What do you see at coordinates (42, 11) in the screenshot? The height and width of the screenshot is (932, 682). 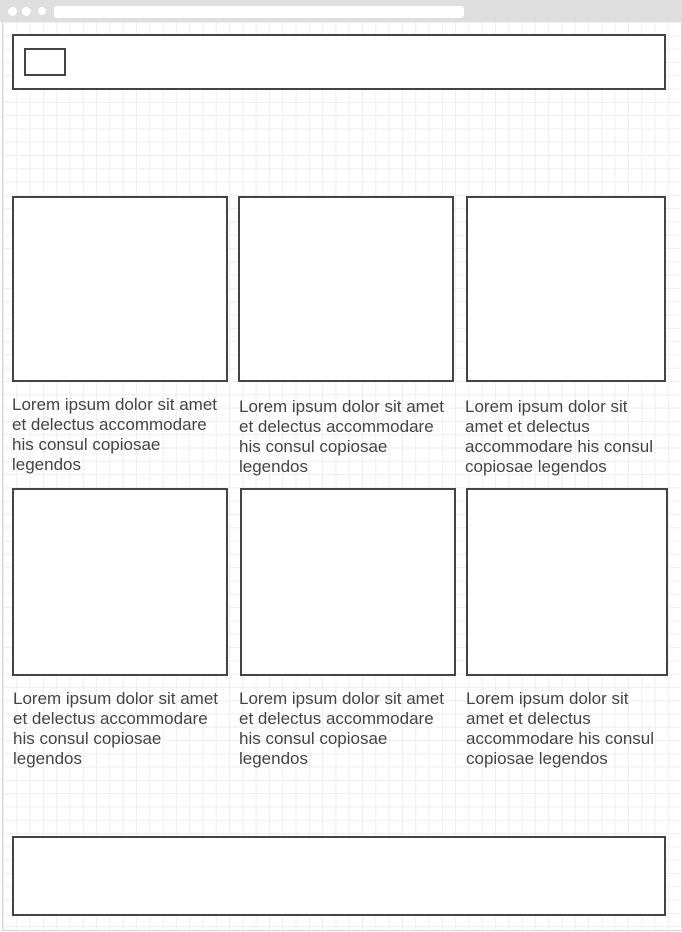 I see `window-maximize-dot` at bounding box center [42, 11].